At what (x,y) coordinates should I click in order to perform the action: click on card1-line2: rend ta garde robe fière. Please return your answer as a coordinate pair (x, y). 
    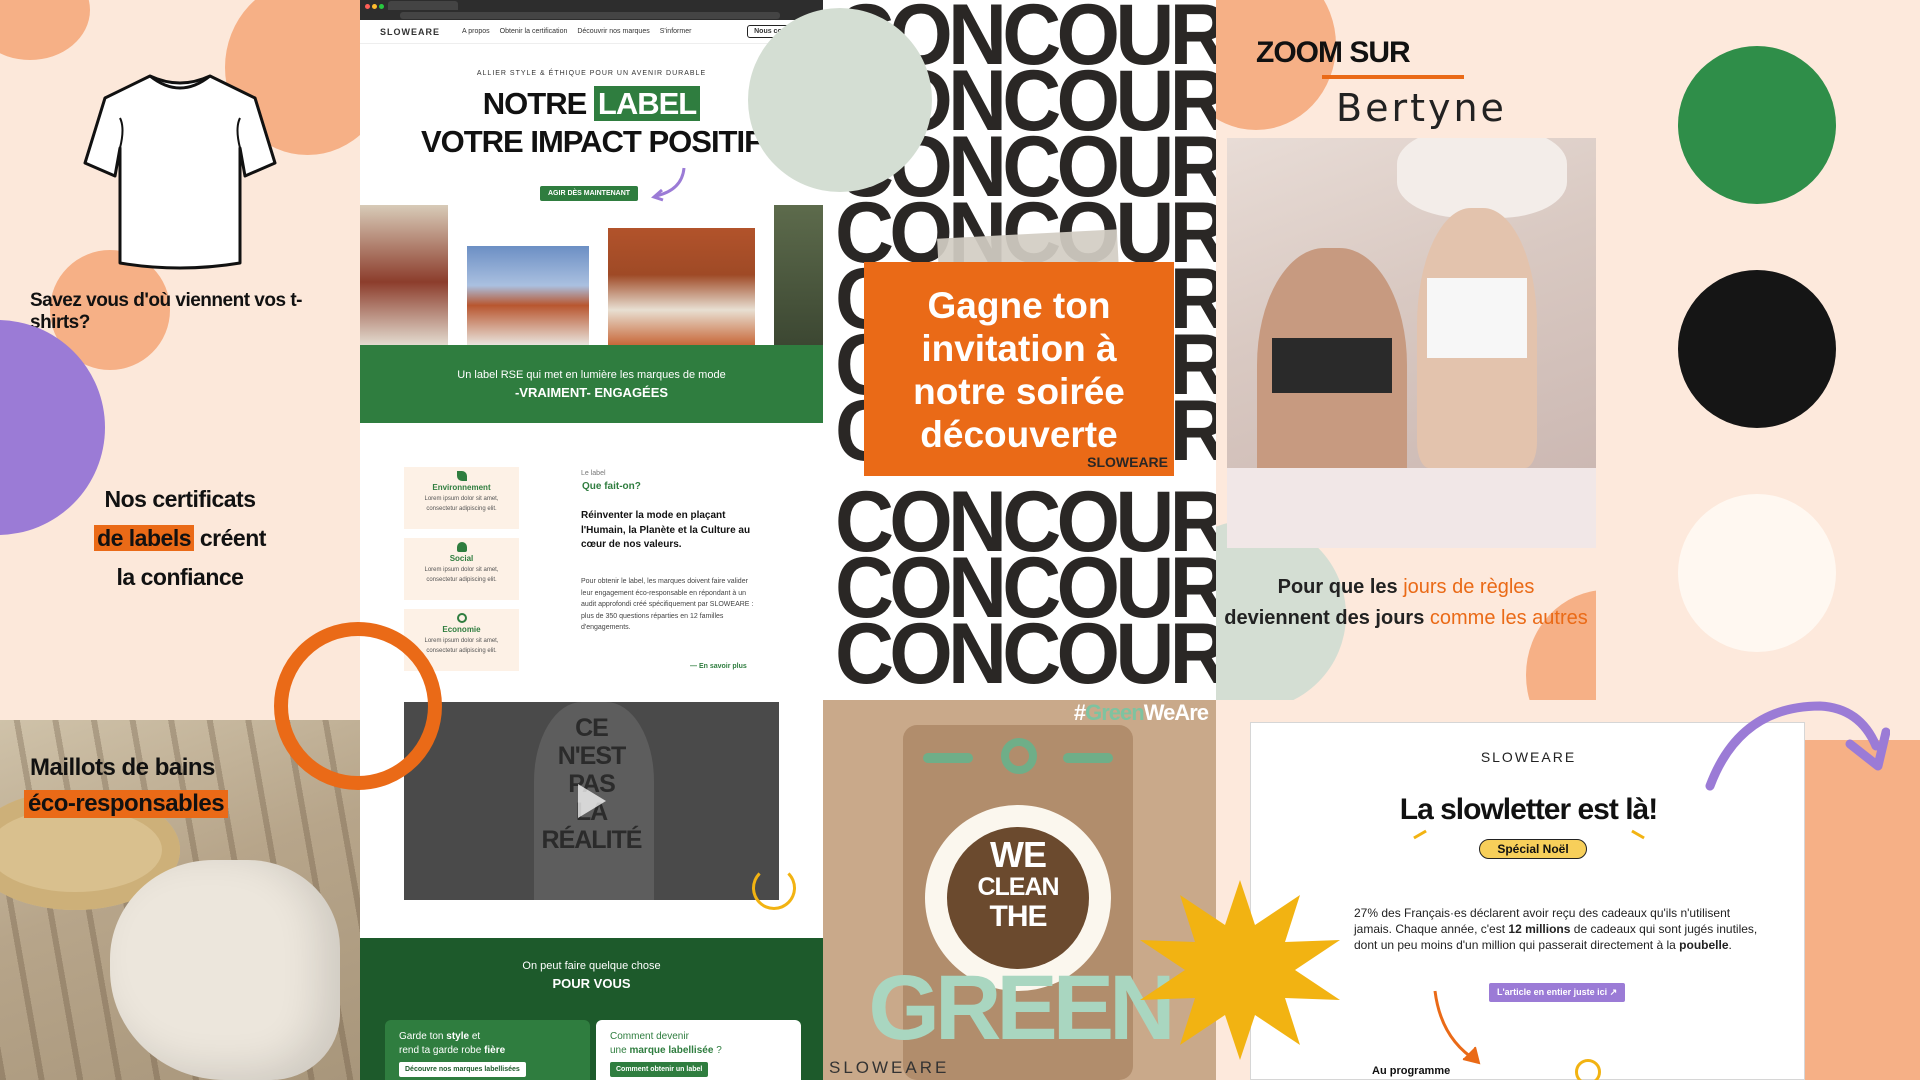
    Looking at the image, I should click on (487, 1051).